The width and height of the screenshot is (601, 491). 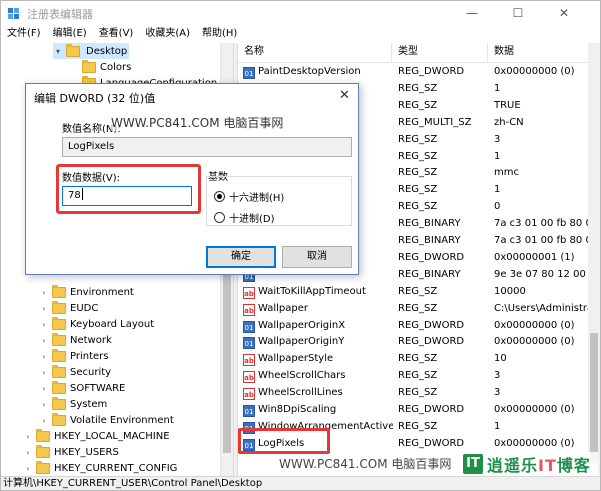 I want to click on collapse-icon: ▾, so click(x=58, y=51).